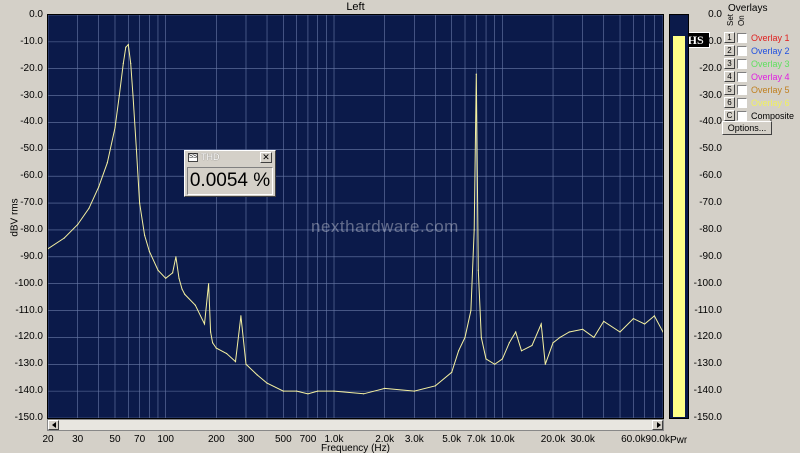 This screenshot has height=453, width=800. I want to click on power-meter, so click(679, 216).